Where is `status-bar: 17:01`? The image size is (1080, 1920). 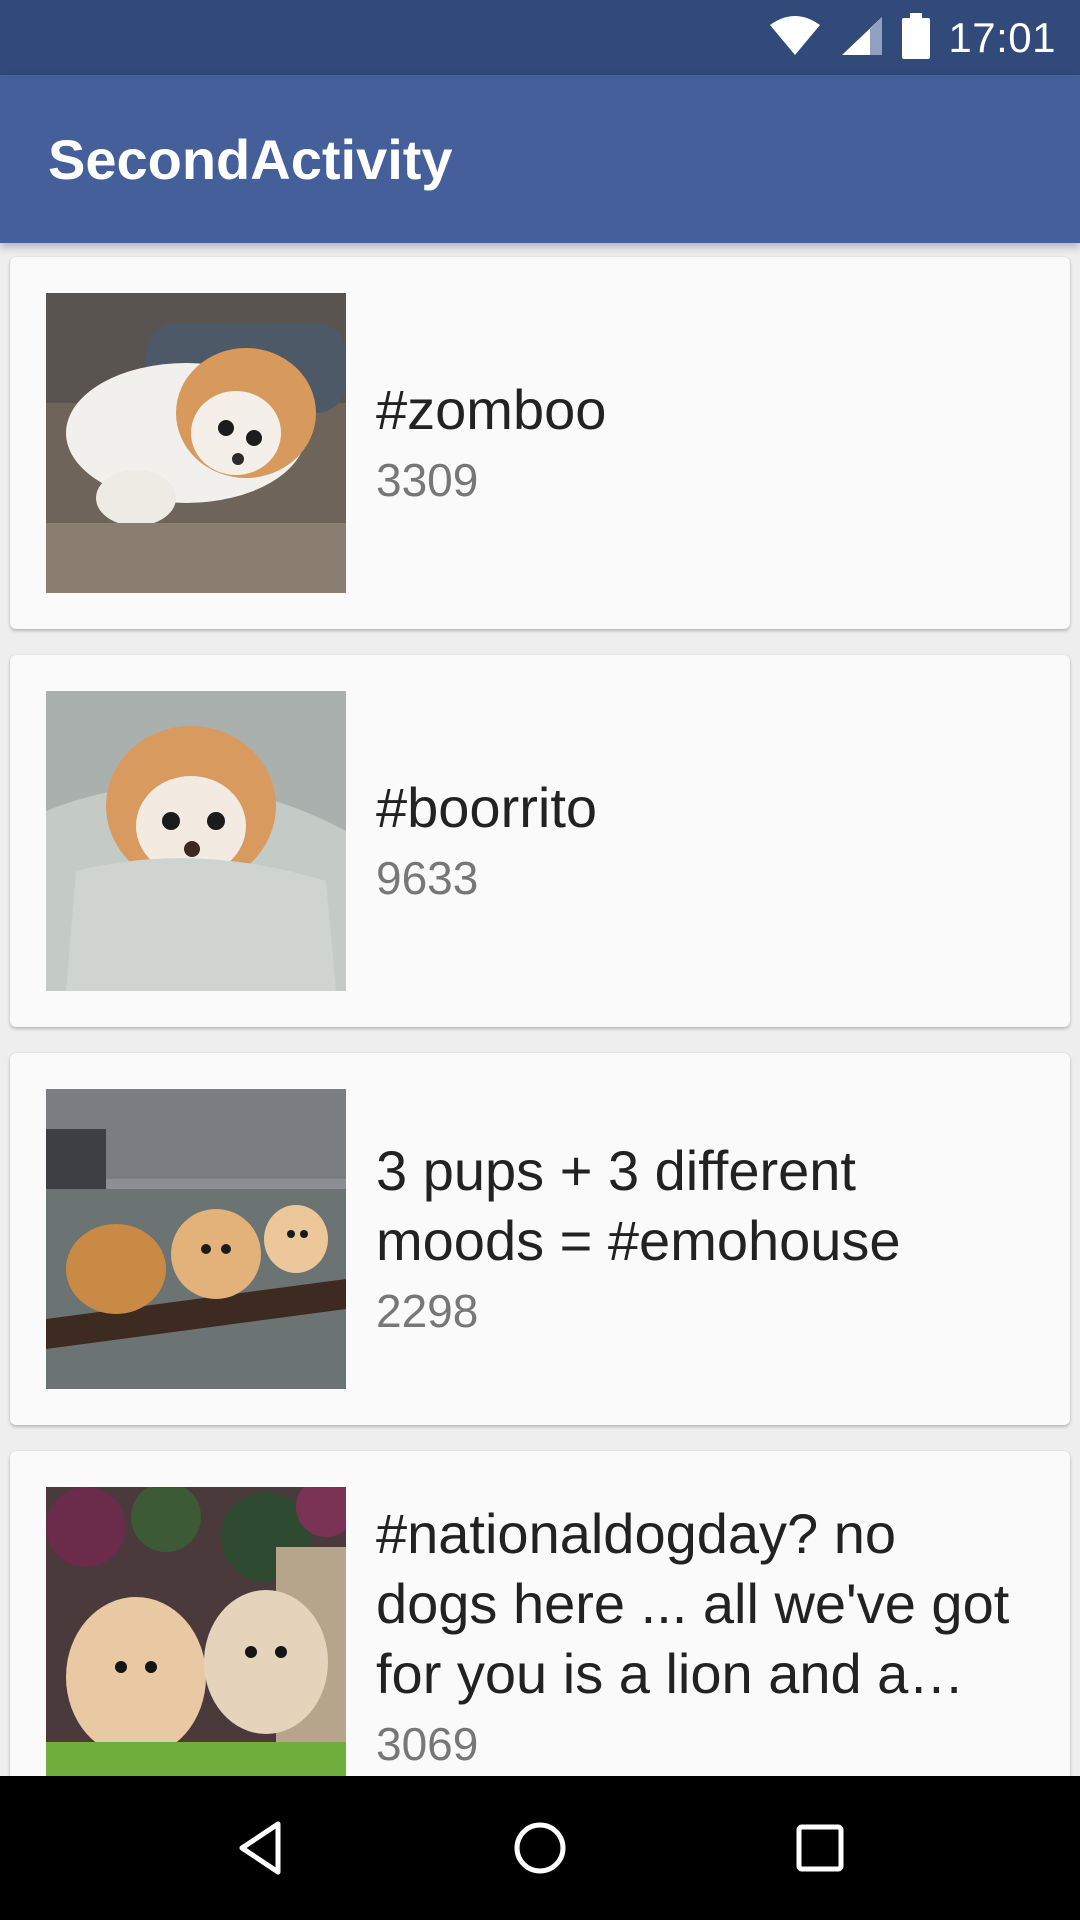
status-bar: 17:01 is located at coordinates (540, 37).